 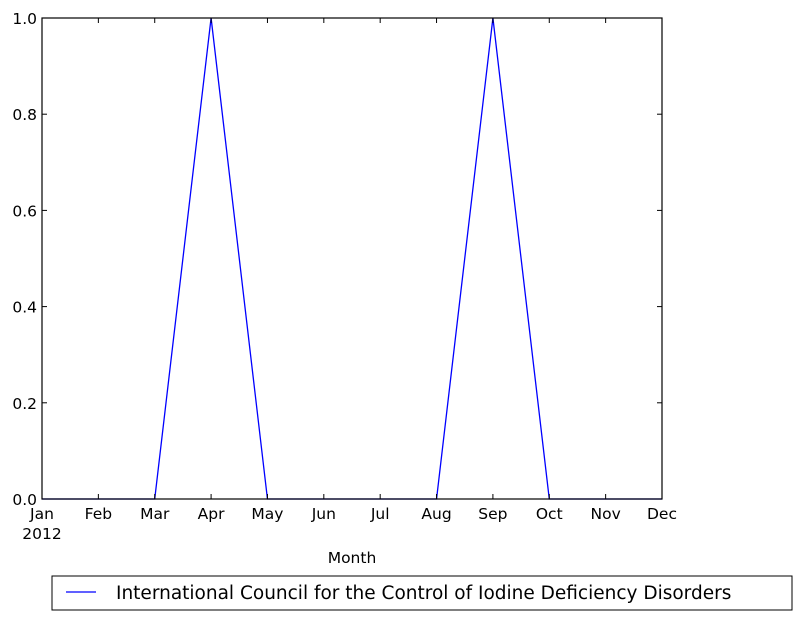 What do you see at coordinates (41, 534) in the screenshot?
I see `x-year-label: 2012` at bounding box center [41, 534].